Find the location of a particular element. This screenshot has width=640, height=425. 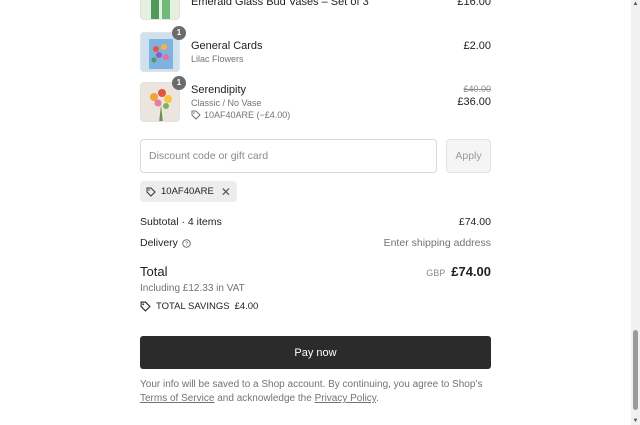

remove-code-icon: ✕ is located at coordinates (226, 192).